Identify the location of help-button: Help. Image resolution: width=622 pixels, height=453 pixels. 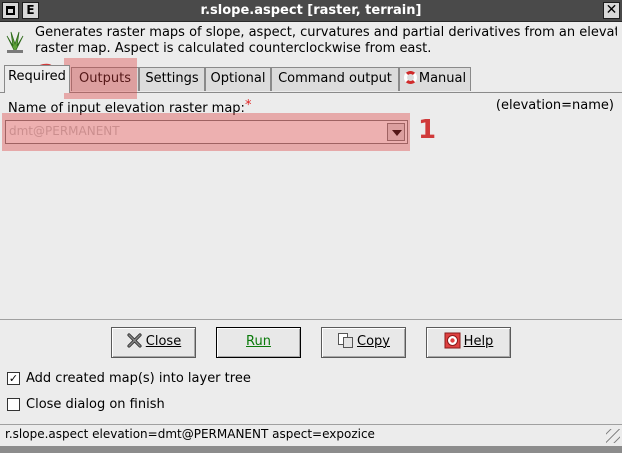
(468, 342).